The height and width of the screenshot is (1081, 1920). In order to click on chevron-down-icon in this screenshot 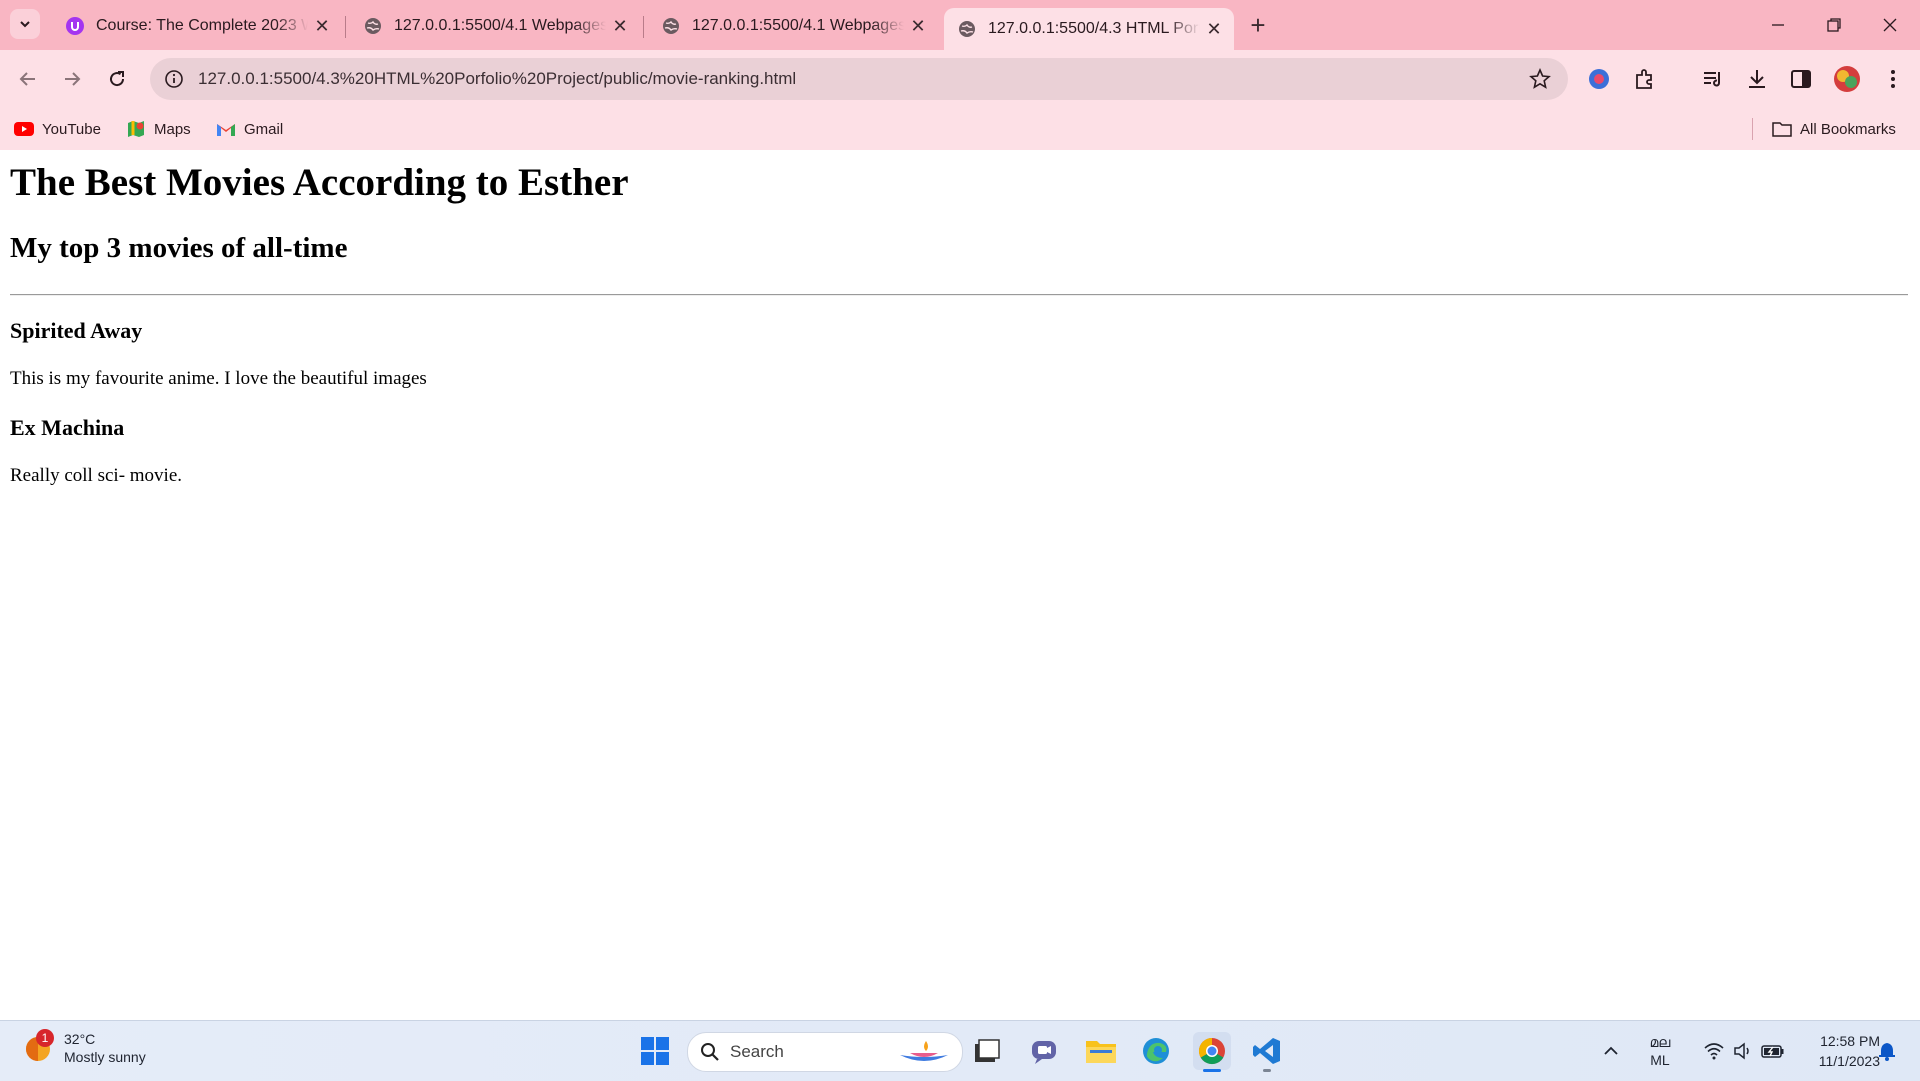, I will do `click(25, 24)`.